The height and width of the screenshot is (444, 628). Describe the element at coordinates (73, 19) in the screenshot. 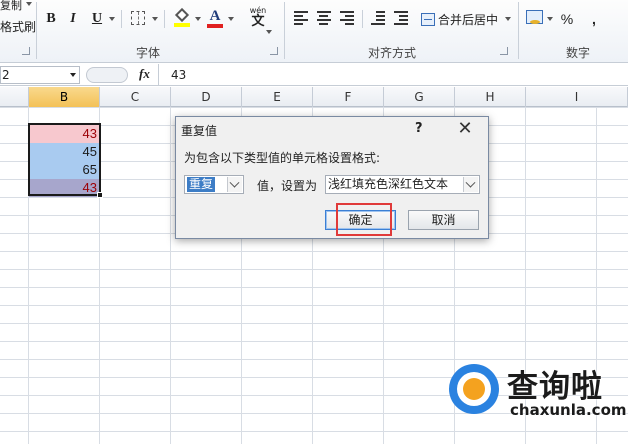

I see `italic-button: I` at that location.